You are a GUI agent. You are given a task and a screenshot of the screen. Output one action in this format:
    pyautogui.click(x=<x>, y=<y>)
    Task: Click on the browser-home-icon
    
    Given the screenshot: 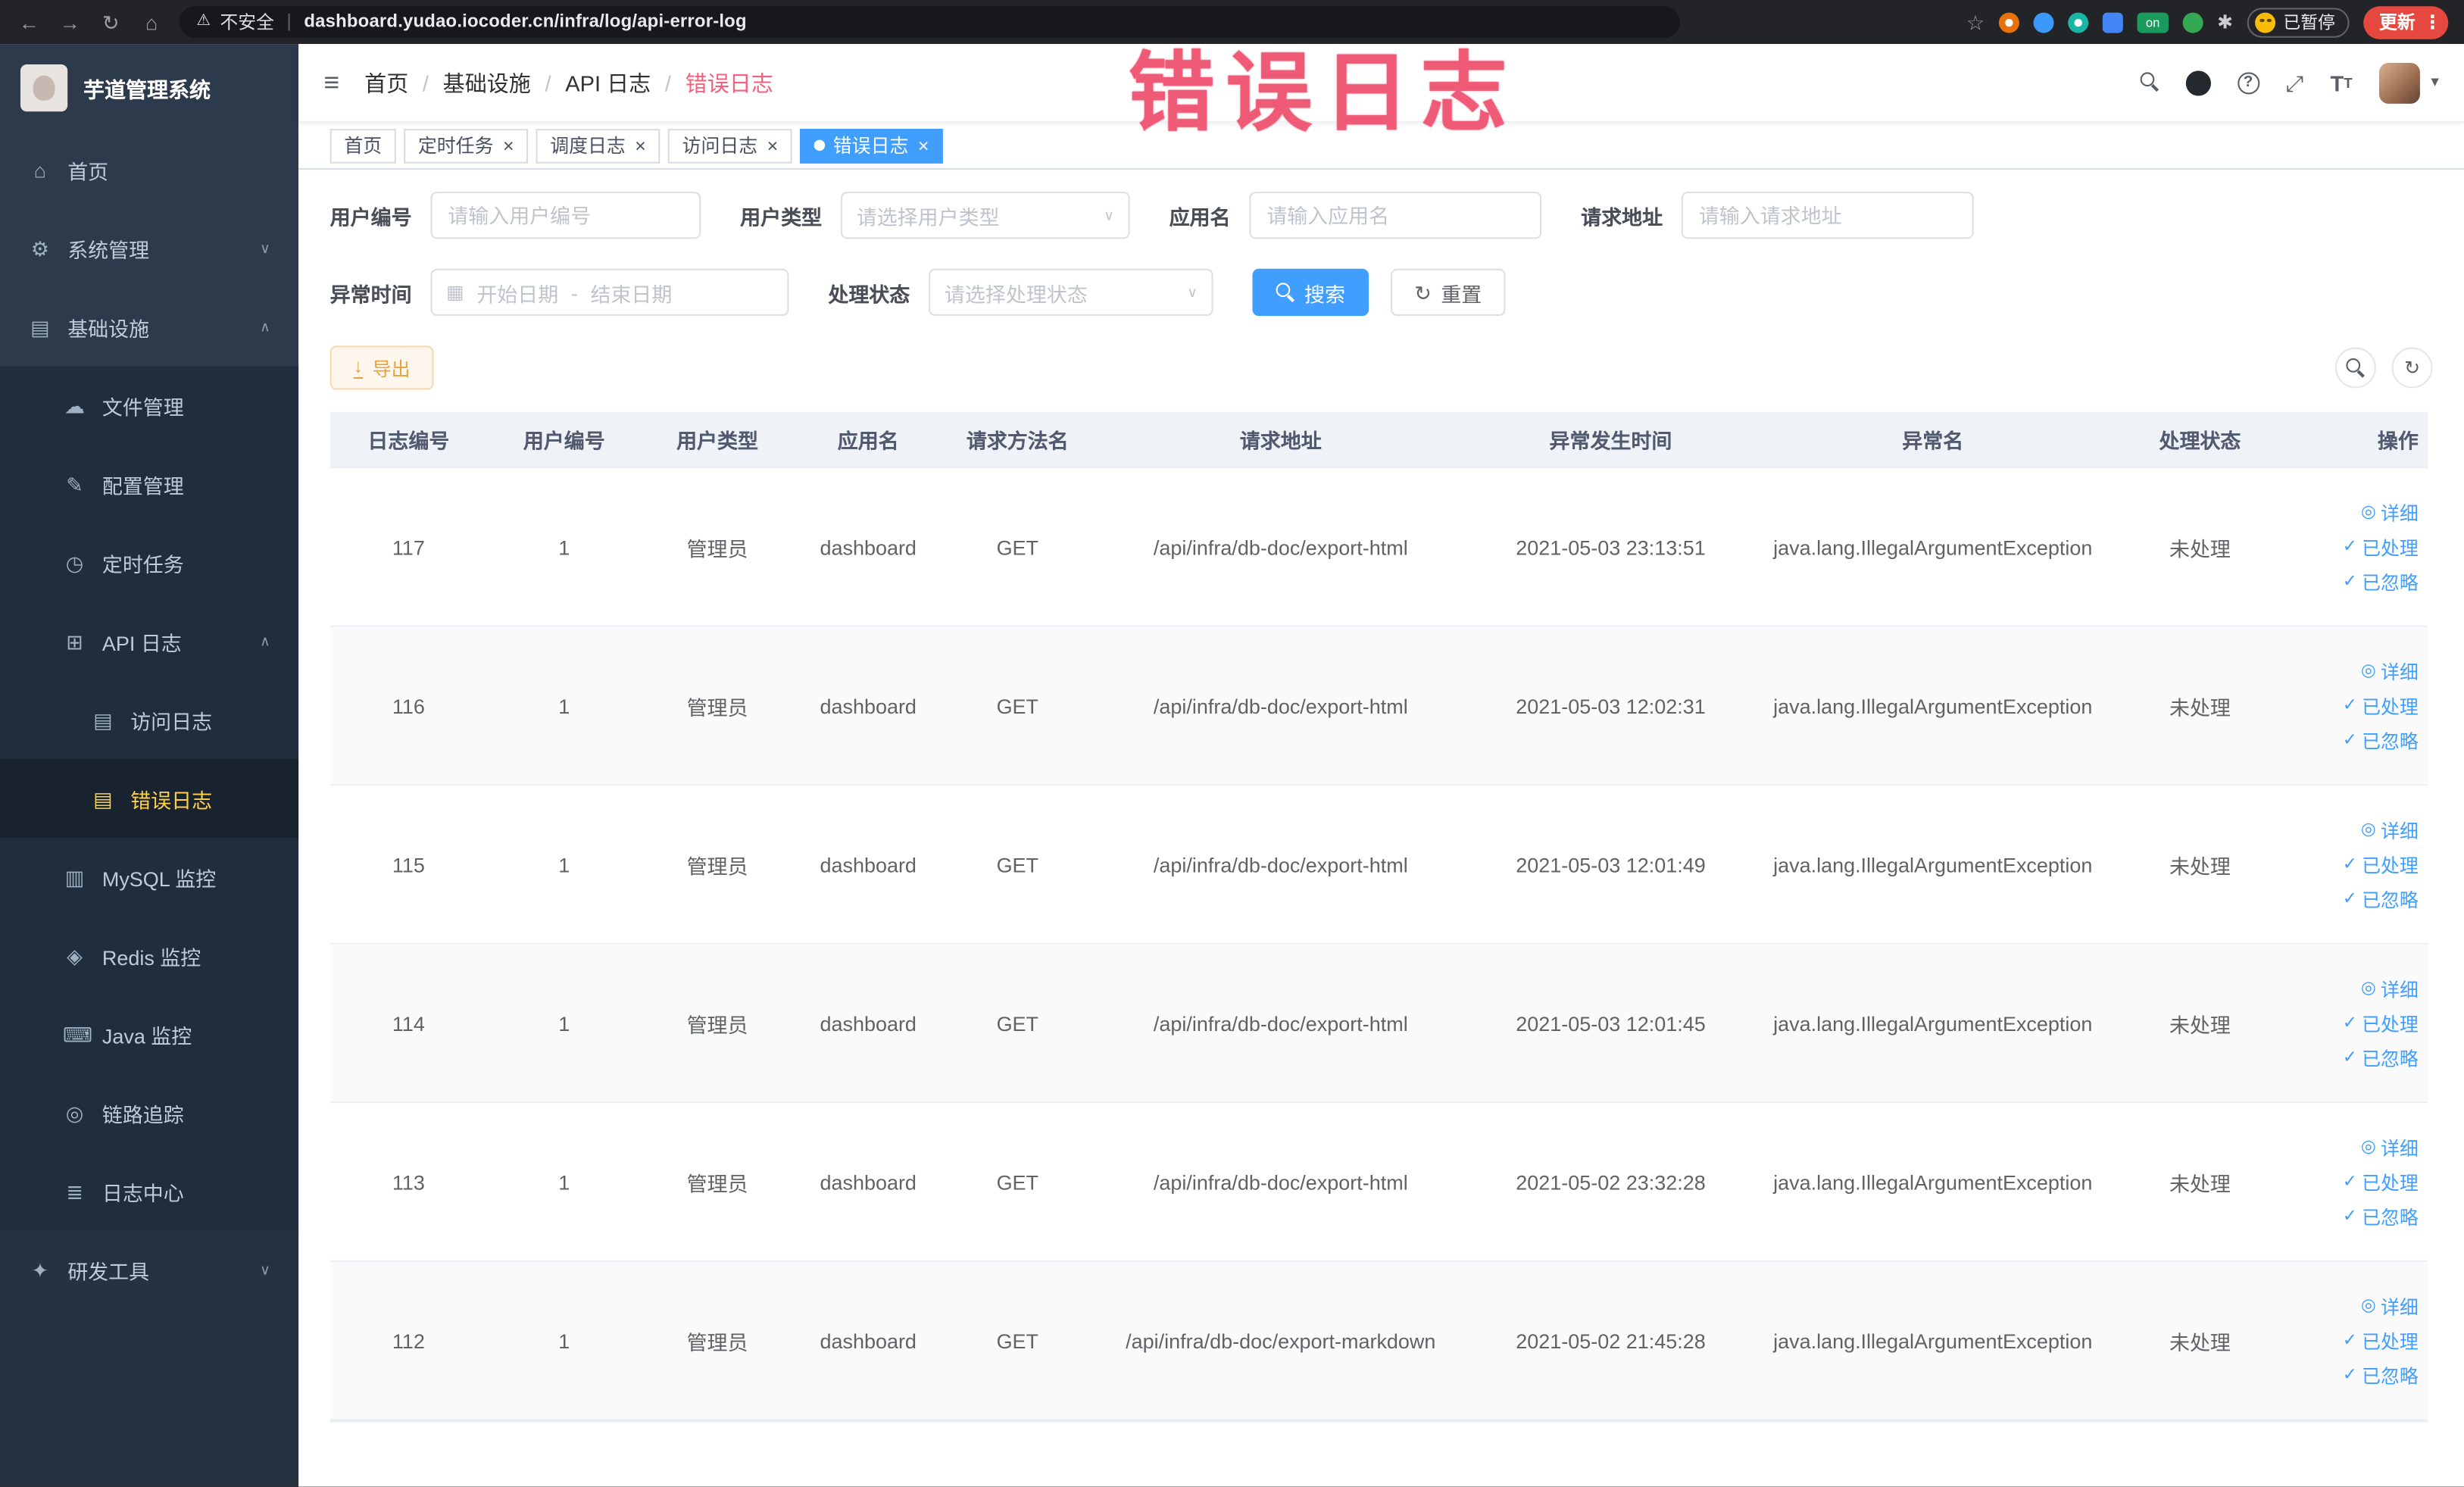 What is the action you would take?
    pyautogui.click(x=152, y=22)
    